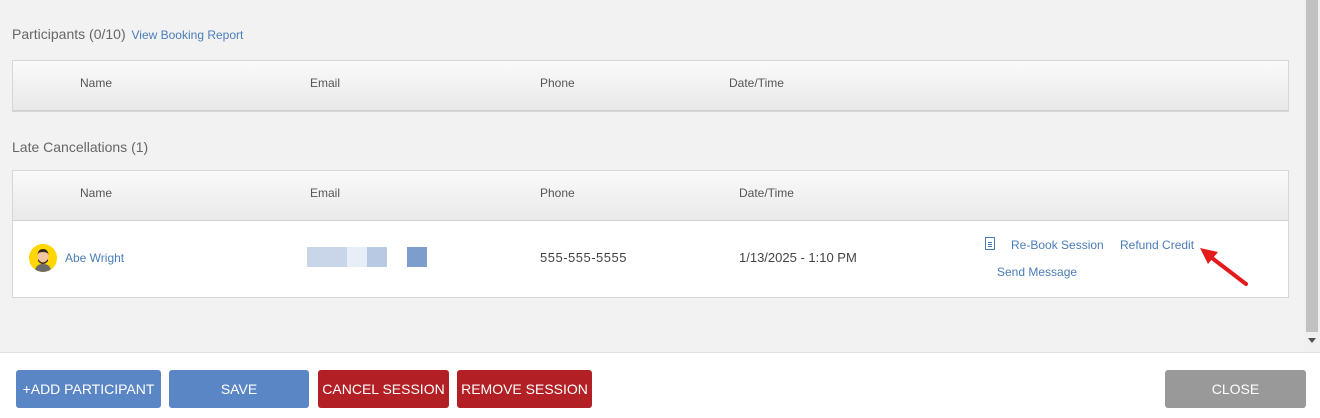 The image size is (1320, 418). Describe the element at coordinates (1057, 245) in the screenshot. I see `rebook-session-link: Re-Book Session` at that location.